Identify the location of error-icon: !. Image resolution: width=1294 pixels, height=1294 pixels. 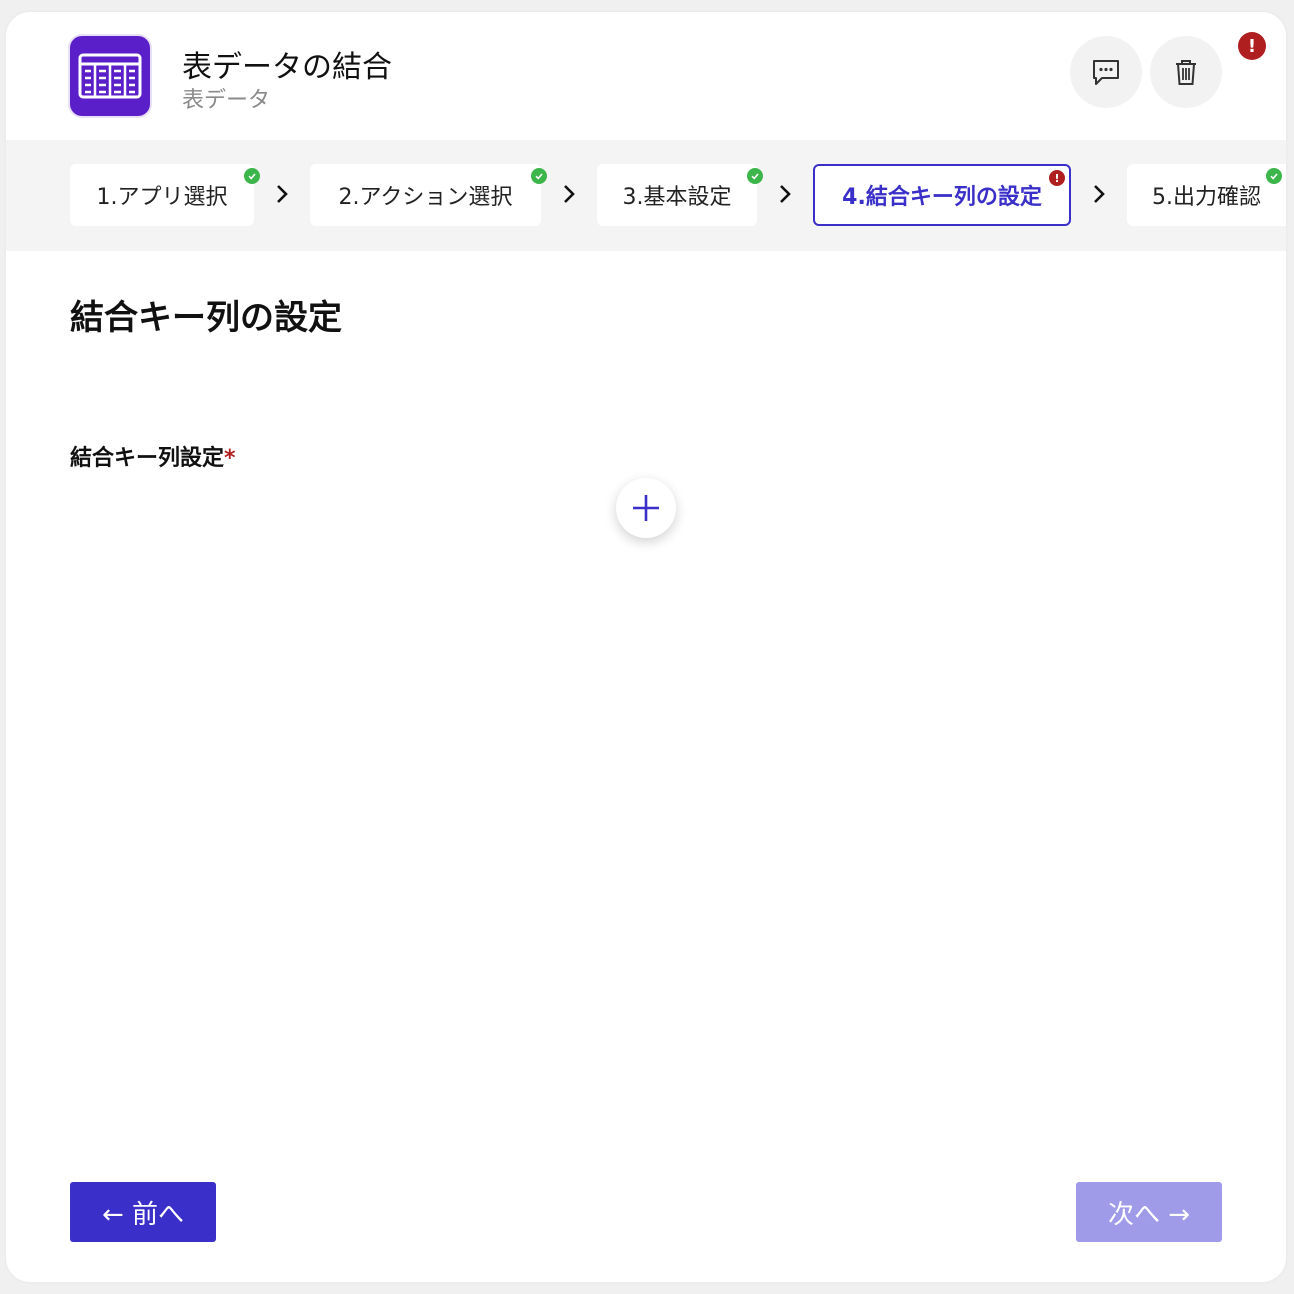
(1057, 178).